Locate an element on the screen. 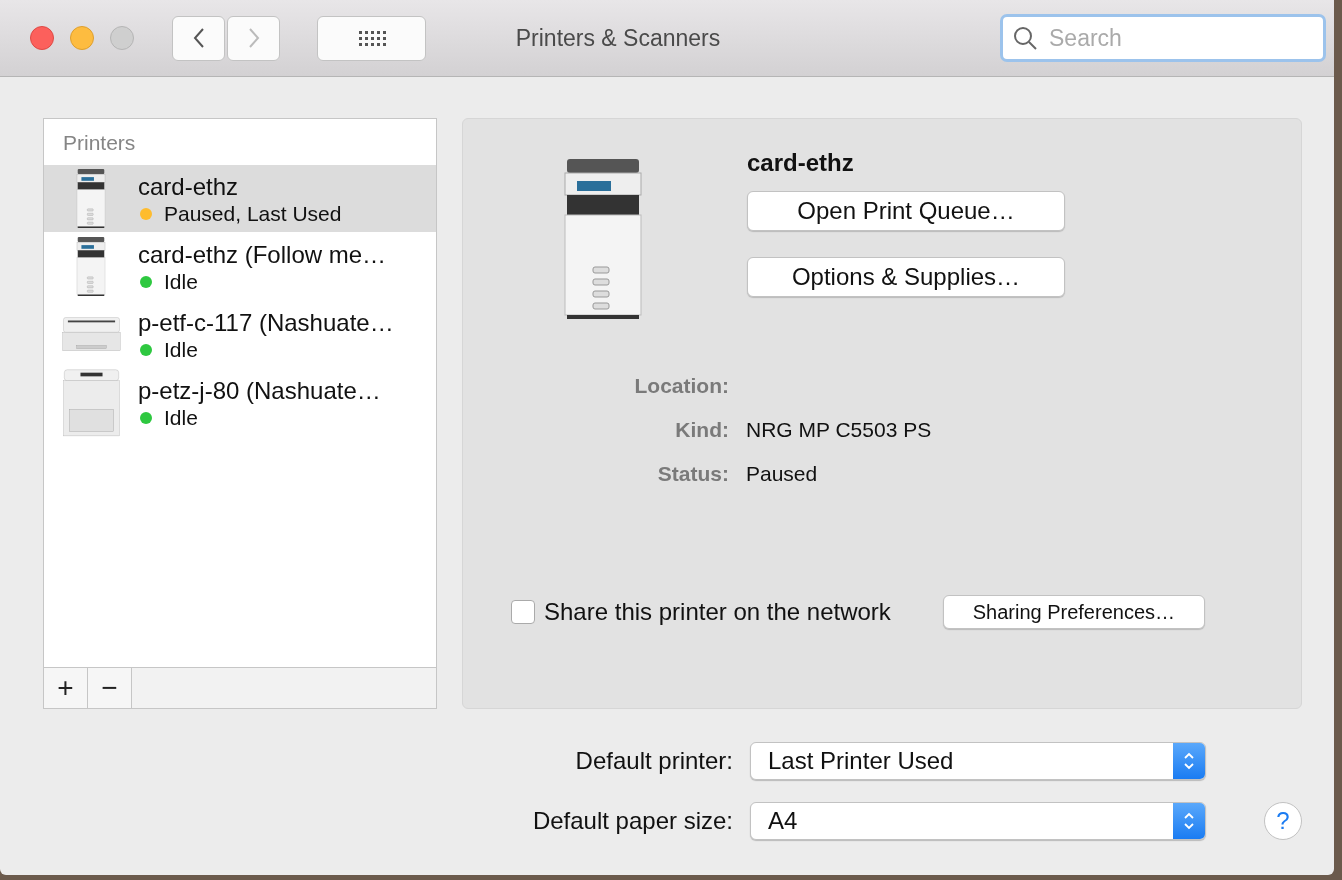 This screenshot has width=1342, height=880. search-icon is located at coordinates (1025, 38).